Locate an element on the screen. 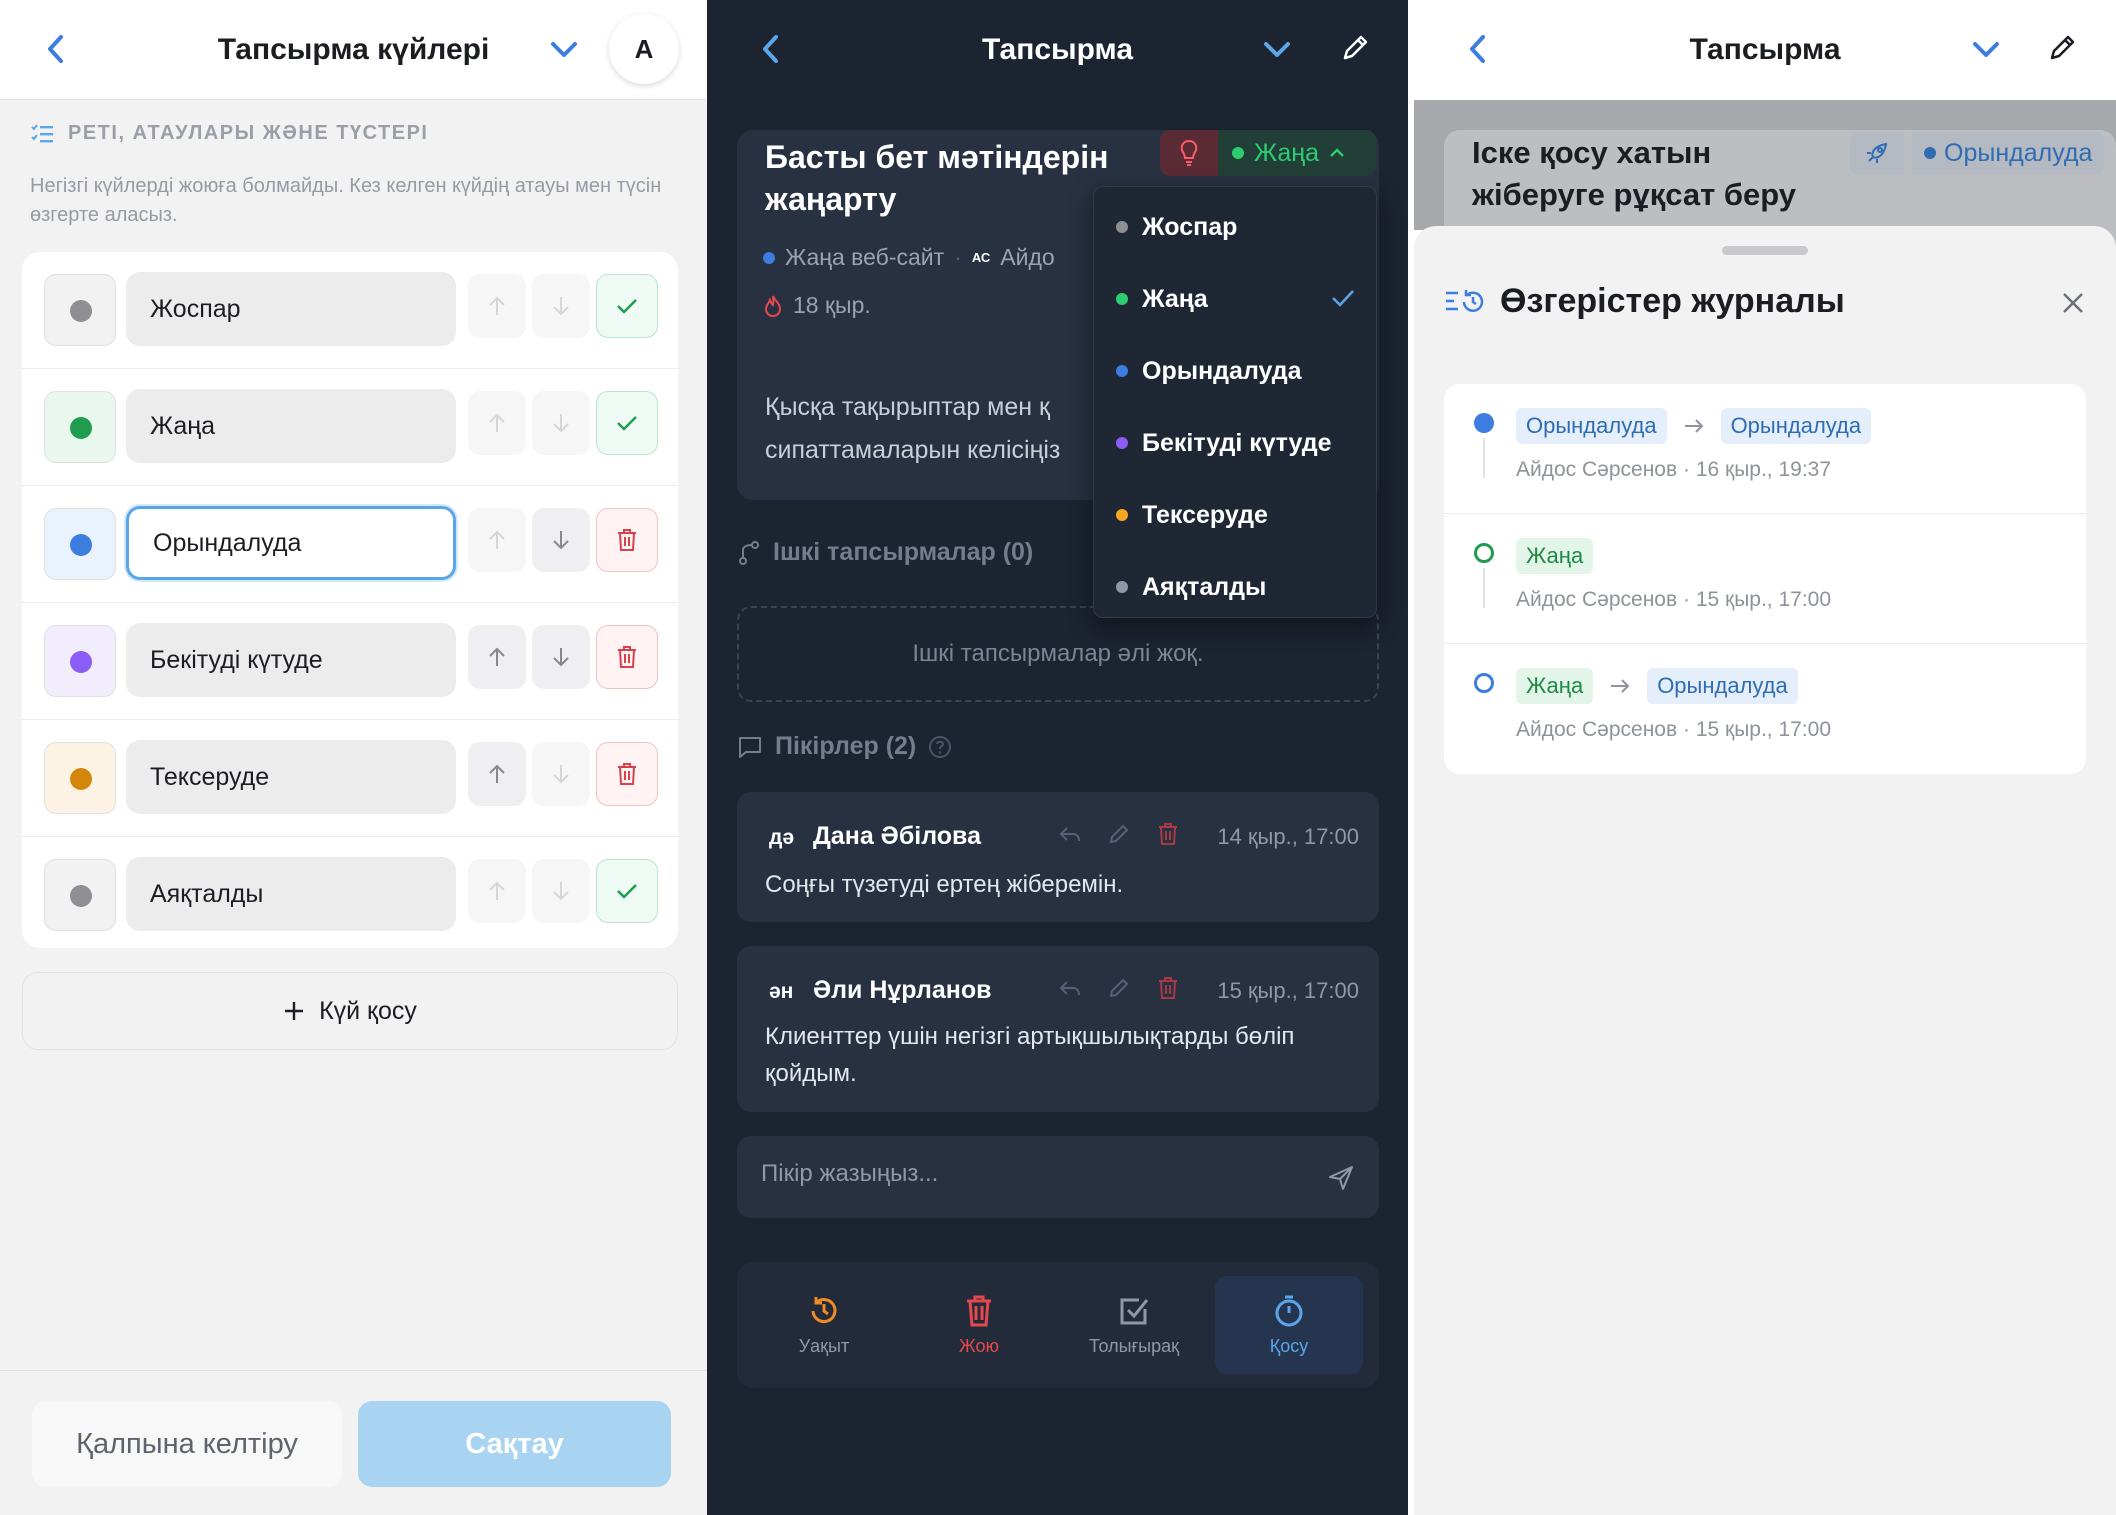  page-title: Тапсырма is located at coordinates (1765, 49).